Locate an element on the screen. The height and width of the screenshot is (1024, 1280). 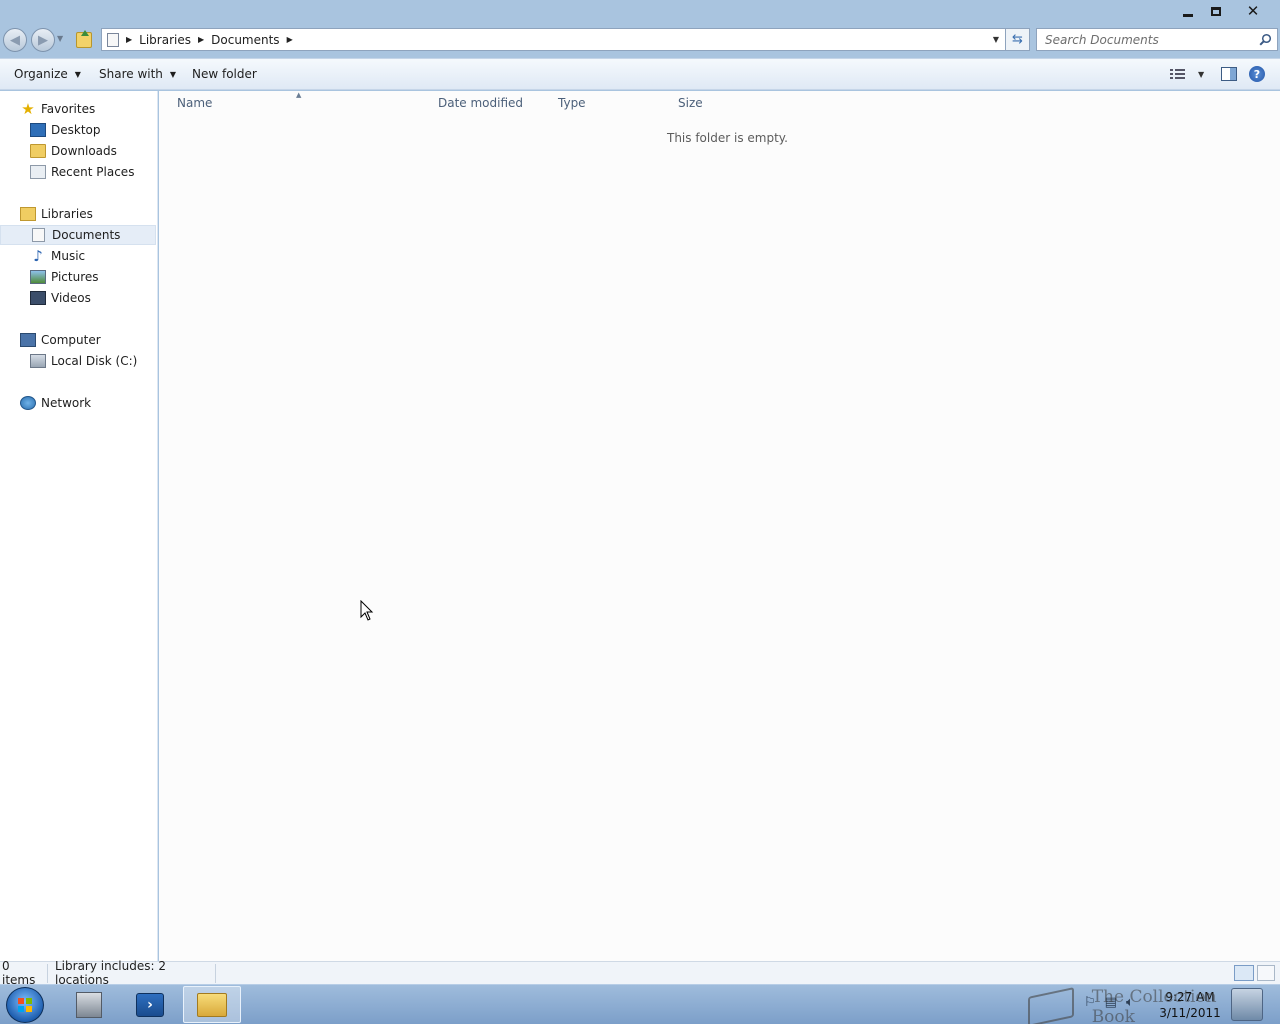
nav-item-label: Videos is located at coordinates (71, 298).